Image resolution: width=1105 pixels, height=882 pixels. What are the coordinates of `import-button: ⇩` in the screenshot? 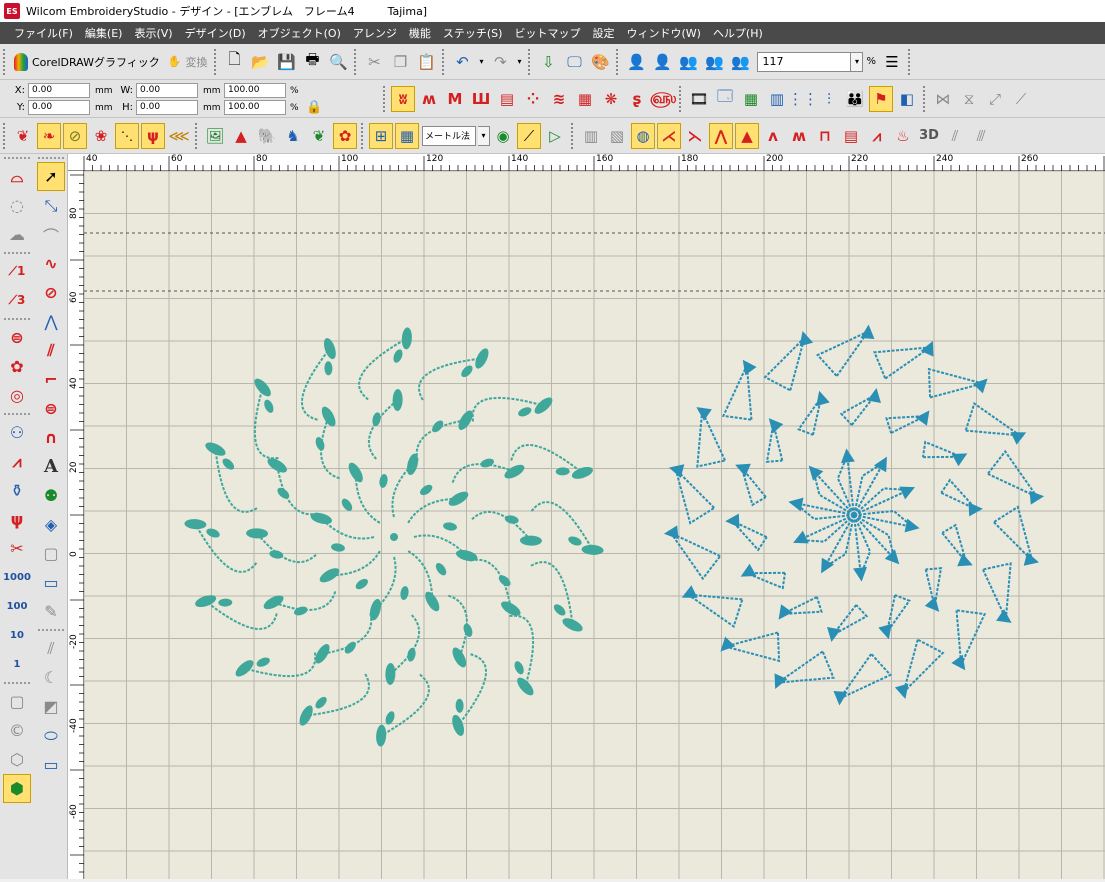 It's located at (548, 62).